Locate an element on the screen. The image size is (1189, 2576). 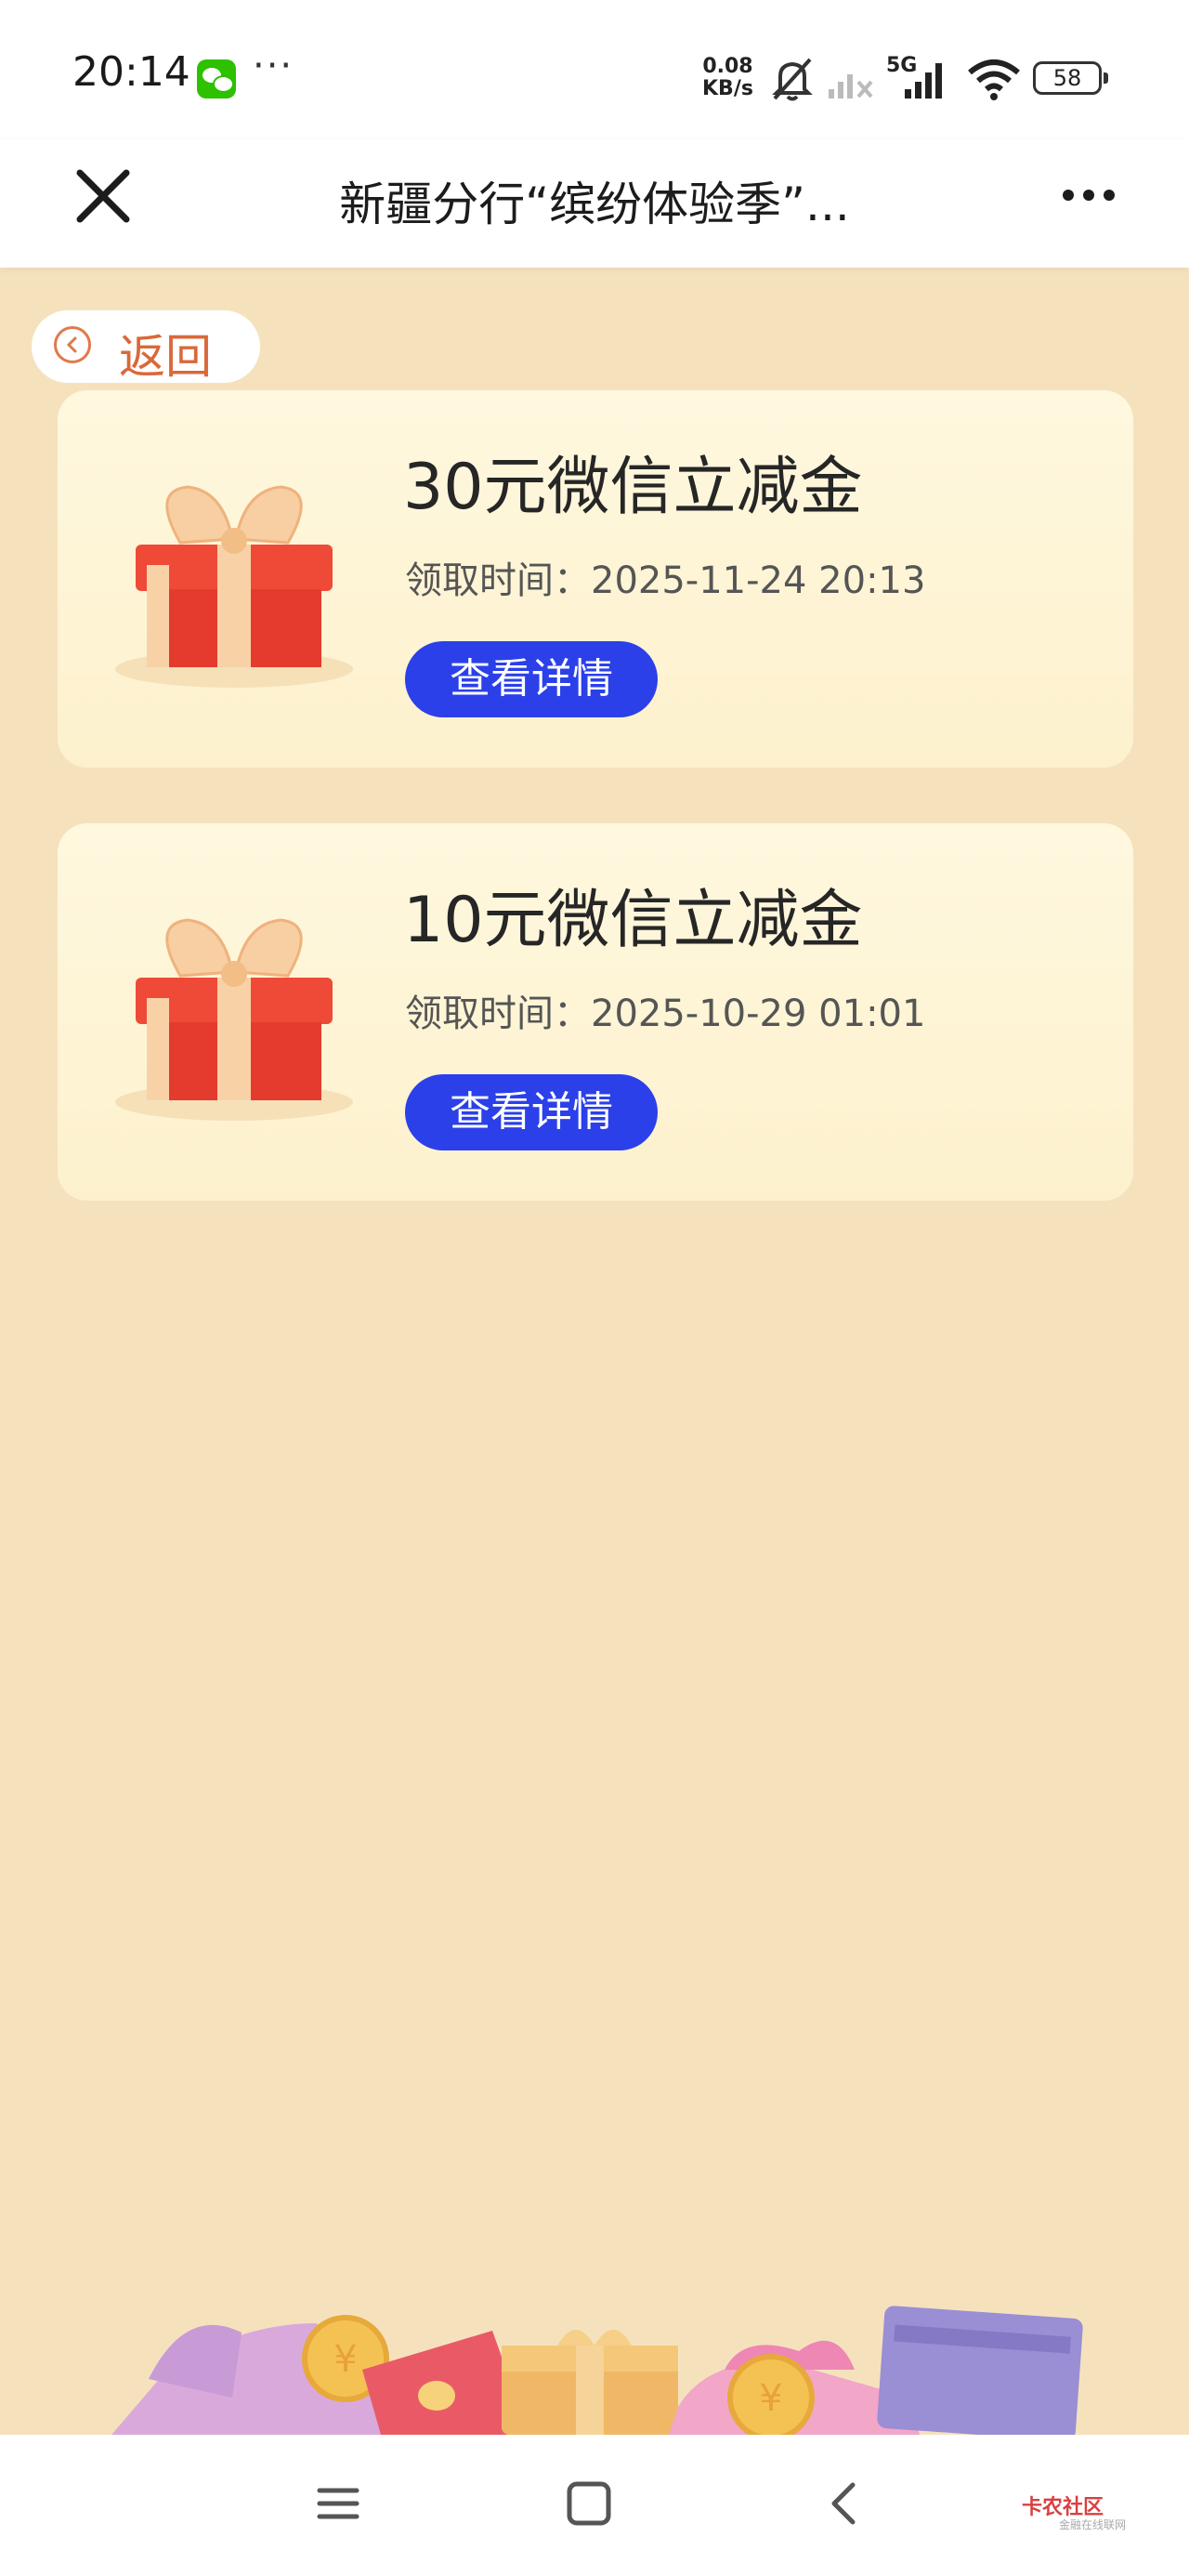
back-label: 返回 is located at coordinates (166, 357).